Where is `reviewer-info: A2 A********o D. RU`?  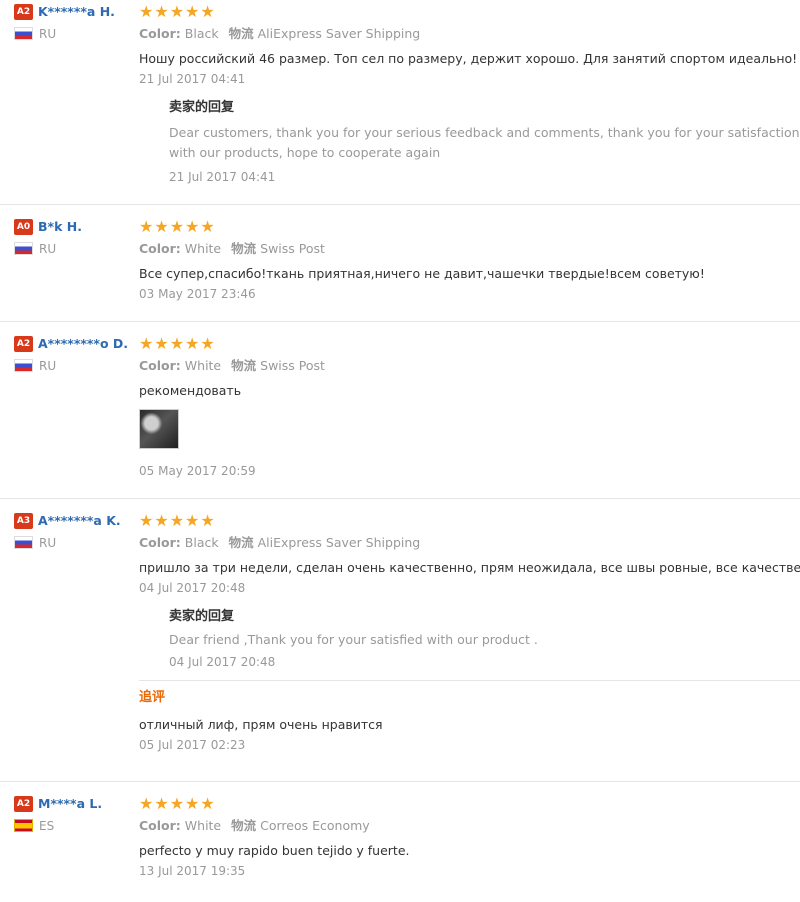 reviewer-info: A2 A********o D. RU is located at coordinates (74, 355).